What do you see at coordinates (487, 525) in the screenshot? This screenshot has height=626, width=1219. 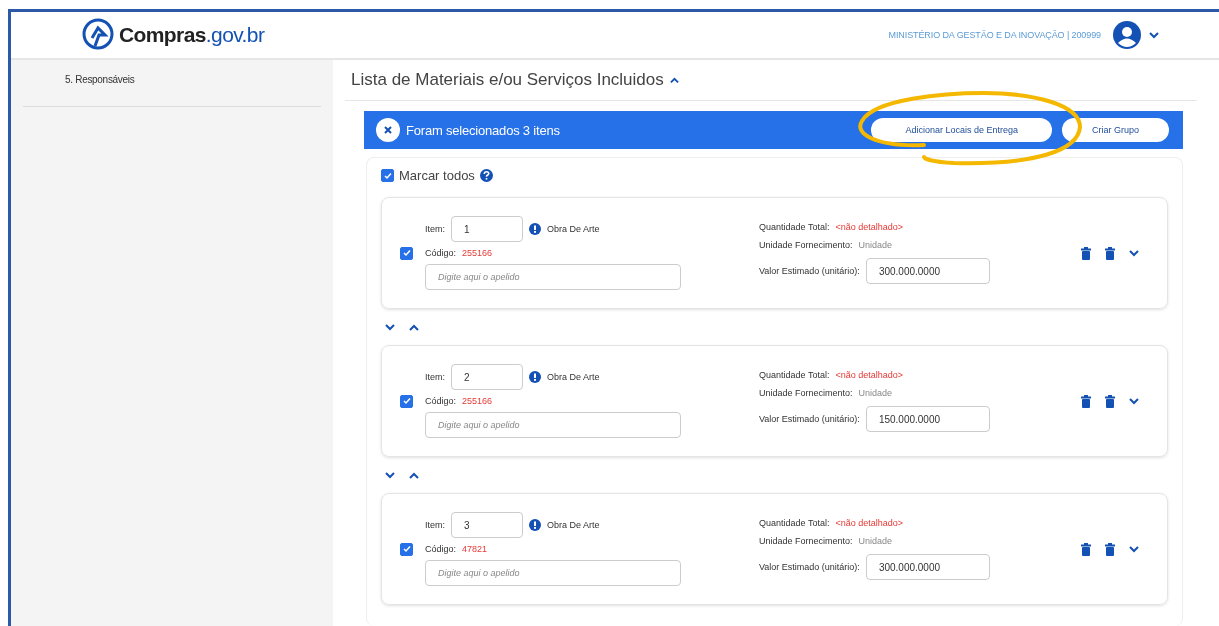 I see `item-number-field: 3` at bounding box center [487, 525].